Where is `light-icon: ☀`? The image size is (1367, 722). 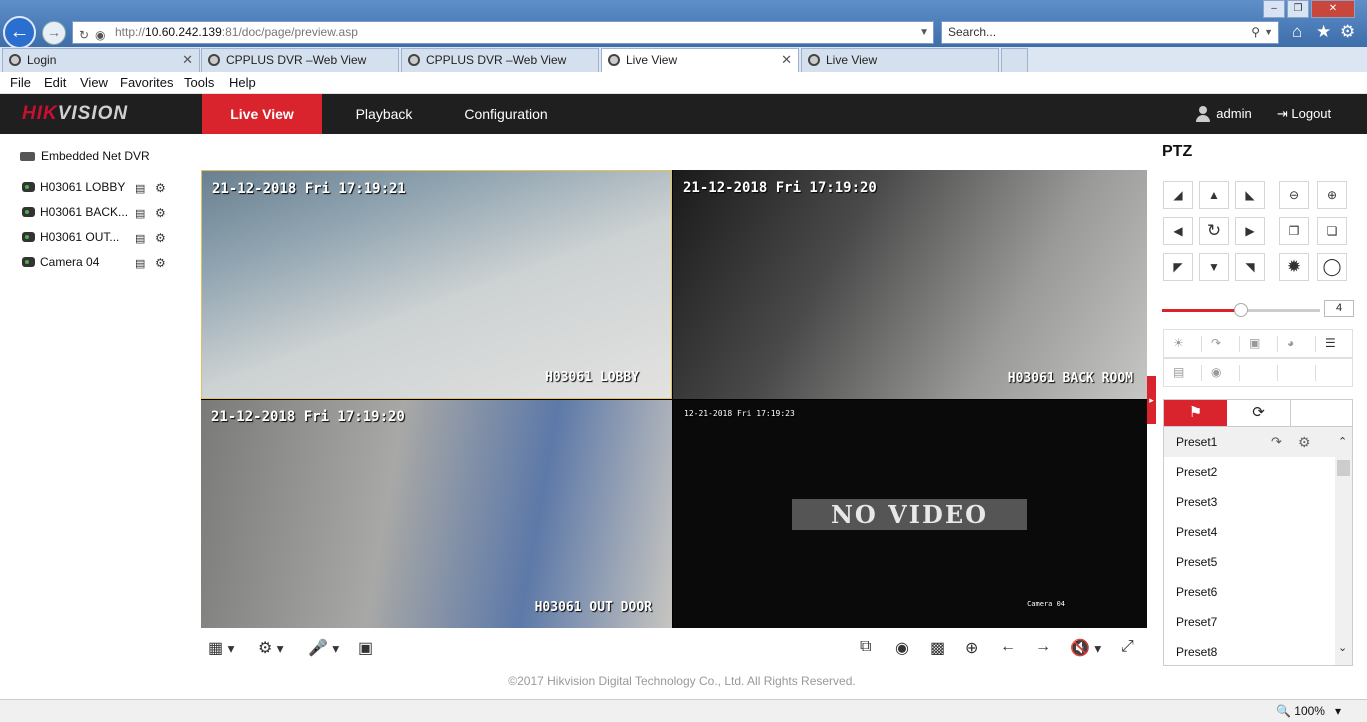
light-icon: ☀ is located at coordinates (1178, 343).